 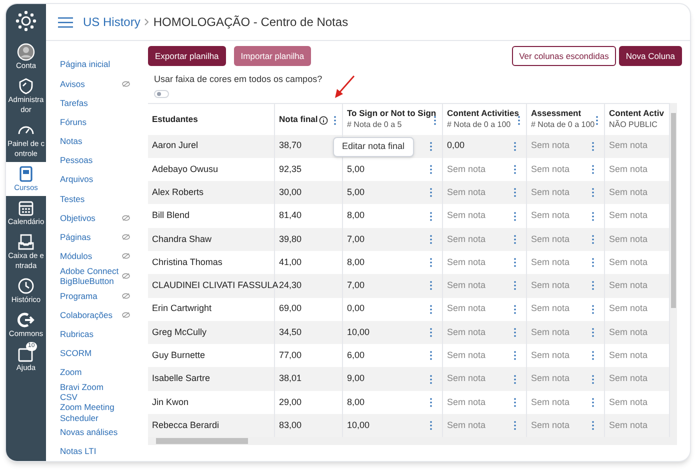 I want to click on grade-cell-text: 24,30, so click(x=290, y=285).